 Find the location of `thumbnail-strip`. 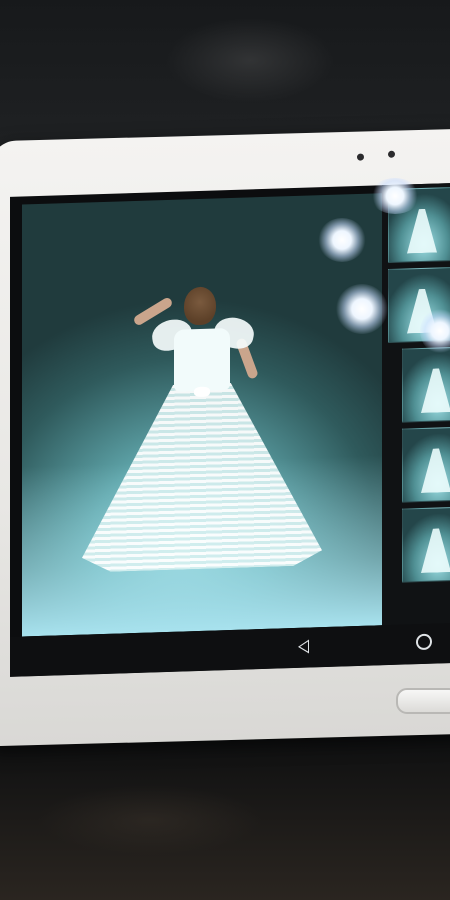

thumbnail-strip is located at coordinates (416, 416).